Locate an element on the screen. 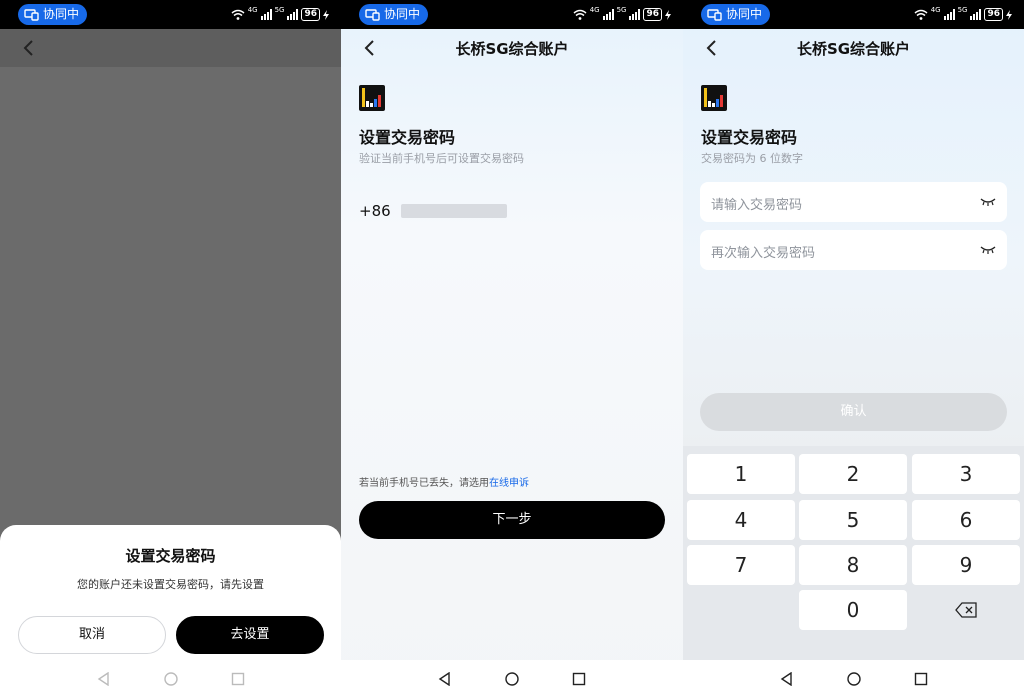 The image size is (1024, 697). chevron-left-icon is located at coordinates (28, 48).